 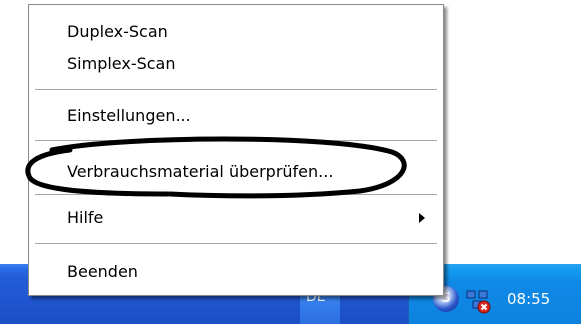 What do you see at coordinates (236, 272) in the screenshot?
I see `menu-item-exit: Beenden` at bounding box center [236, 272].